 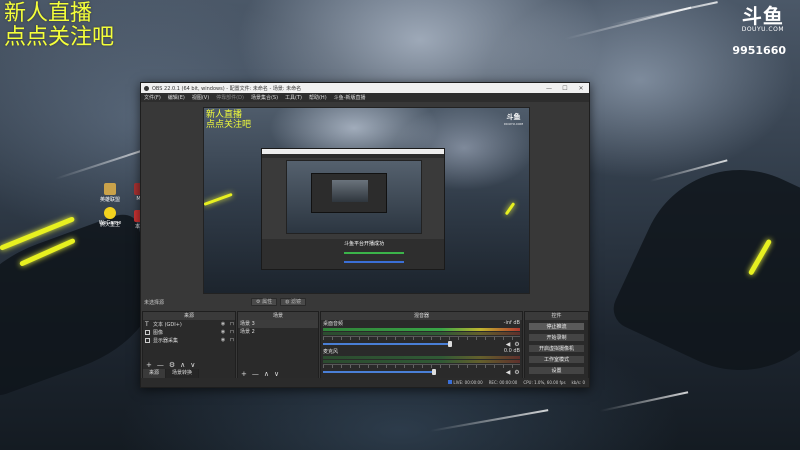 I want to click on add-source-button: +, so click(x=149, y=365).